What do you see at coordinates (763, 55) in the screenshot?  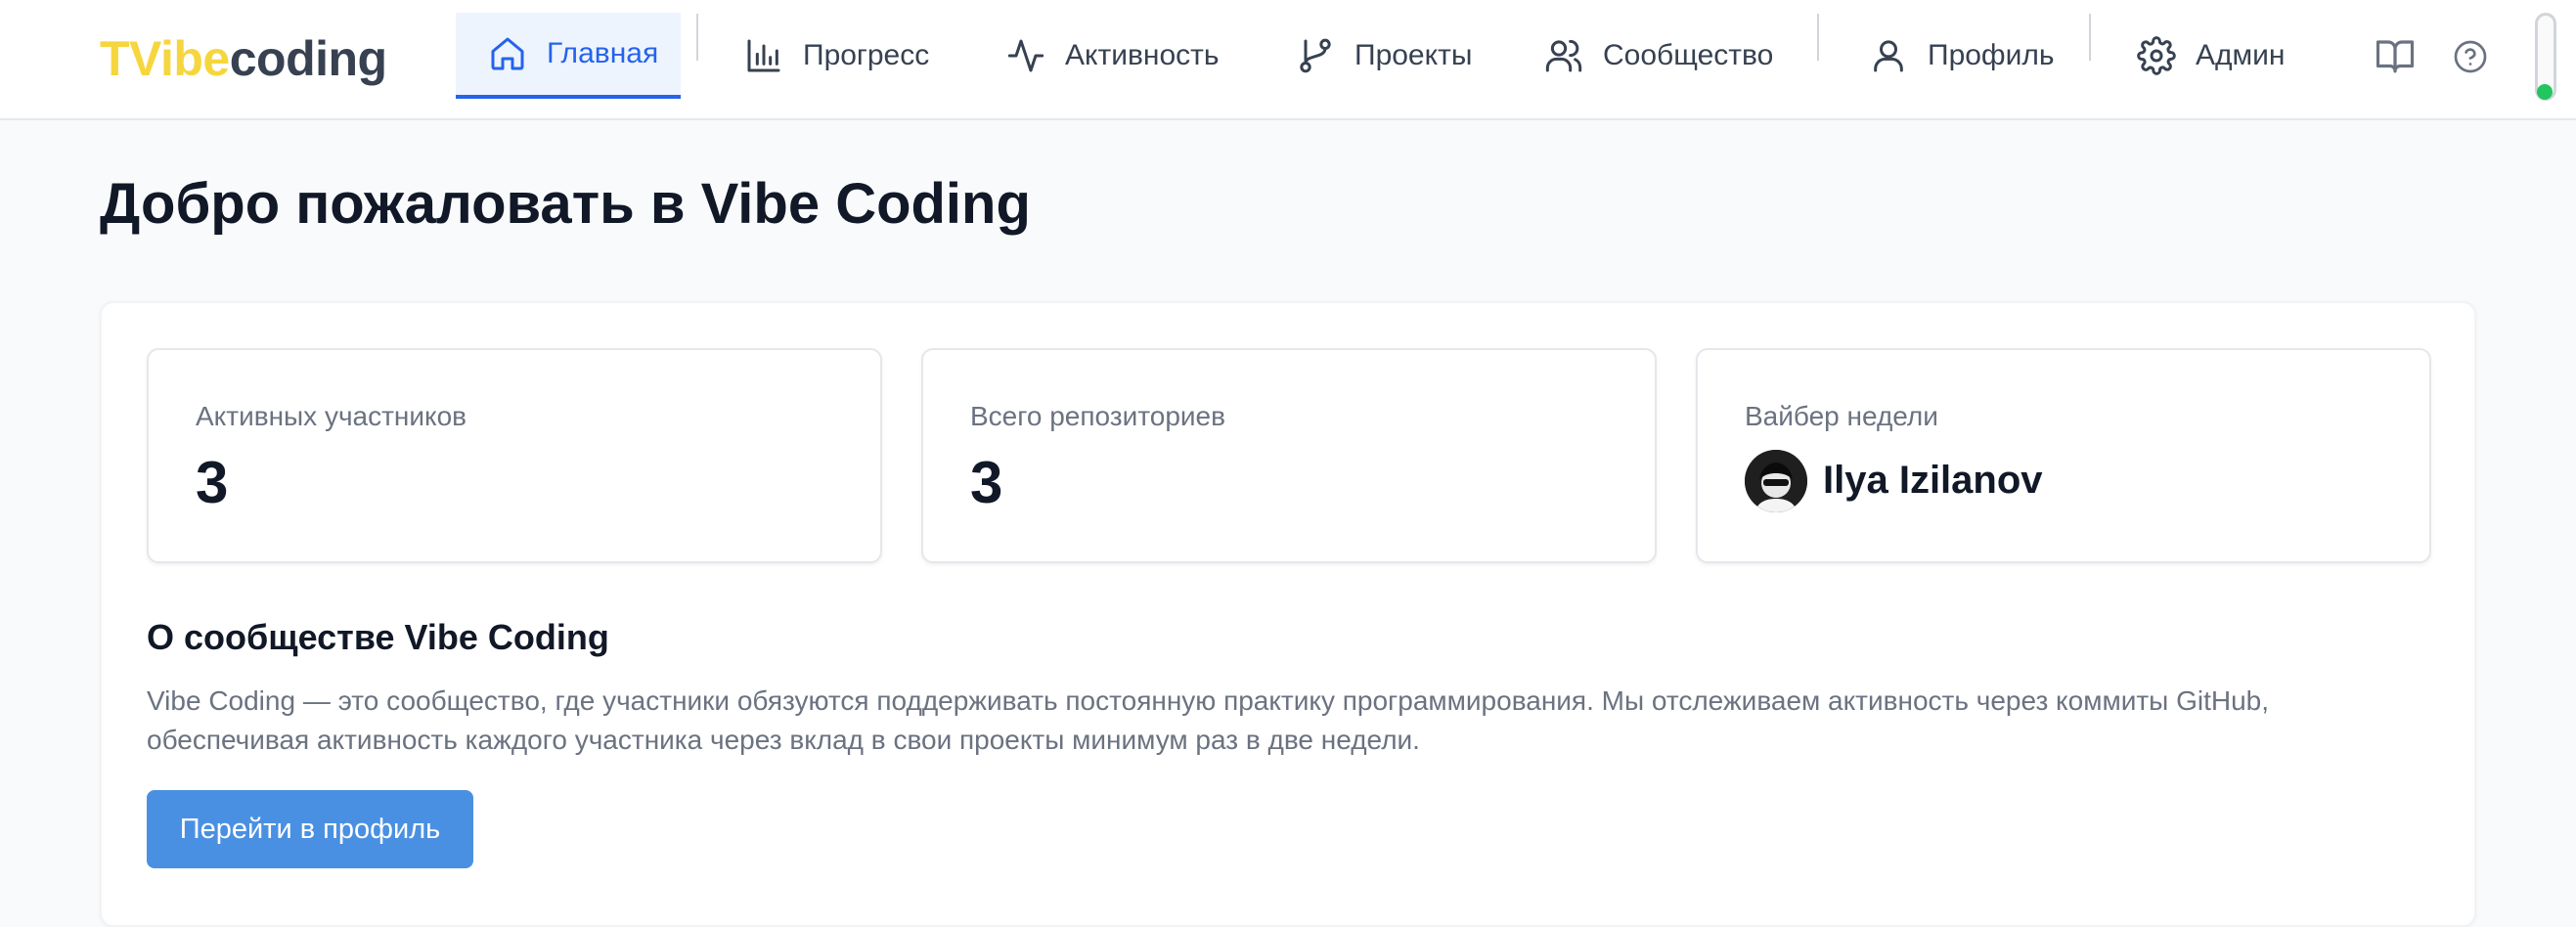 I see `bar-chart-icon` at bounding box center [763, 55].